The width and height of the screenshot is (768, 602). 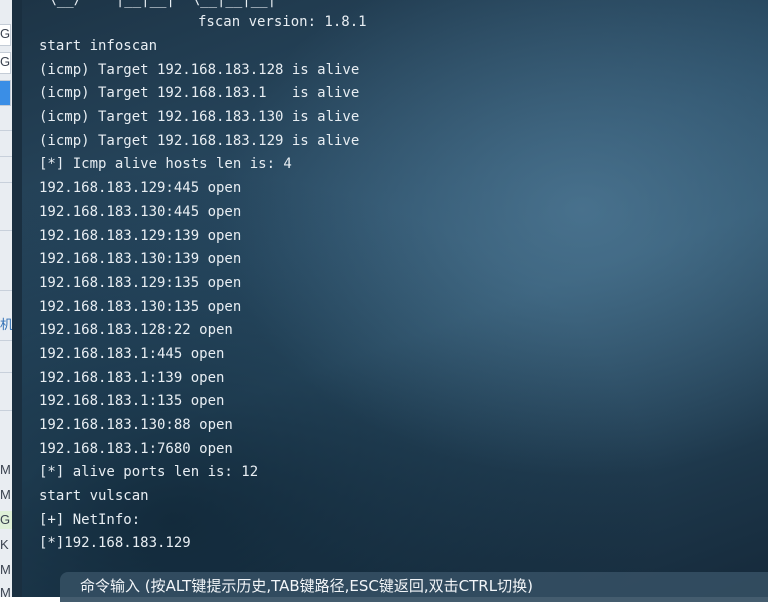 I want to click on output-line: 192.168.183.1:7680 open, so click(x=136, y=448).